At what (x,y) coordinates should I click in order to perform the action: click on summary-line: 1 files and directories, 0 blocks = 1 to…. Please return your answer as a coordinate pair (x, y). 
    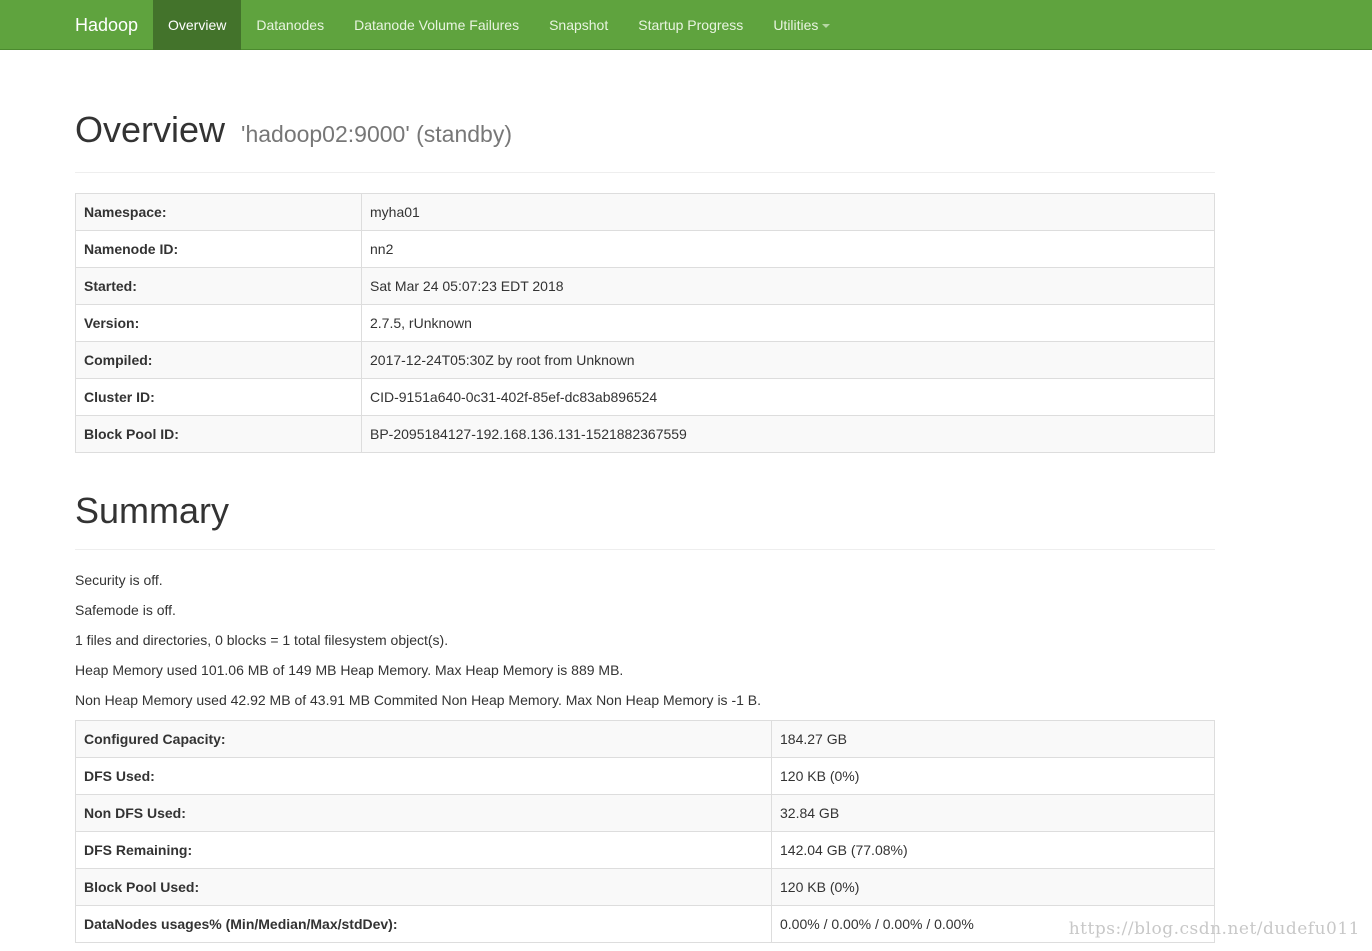
    Looking at the image, I should click on (262, 640).